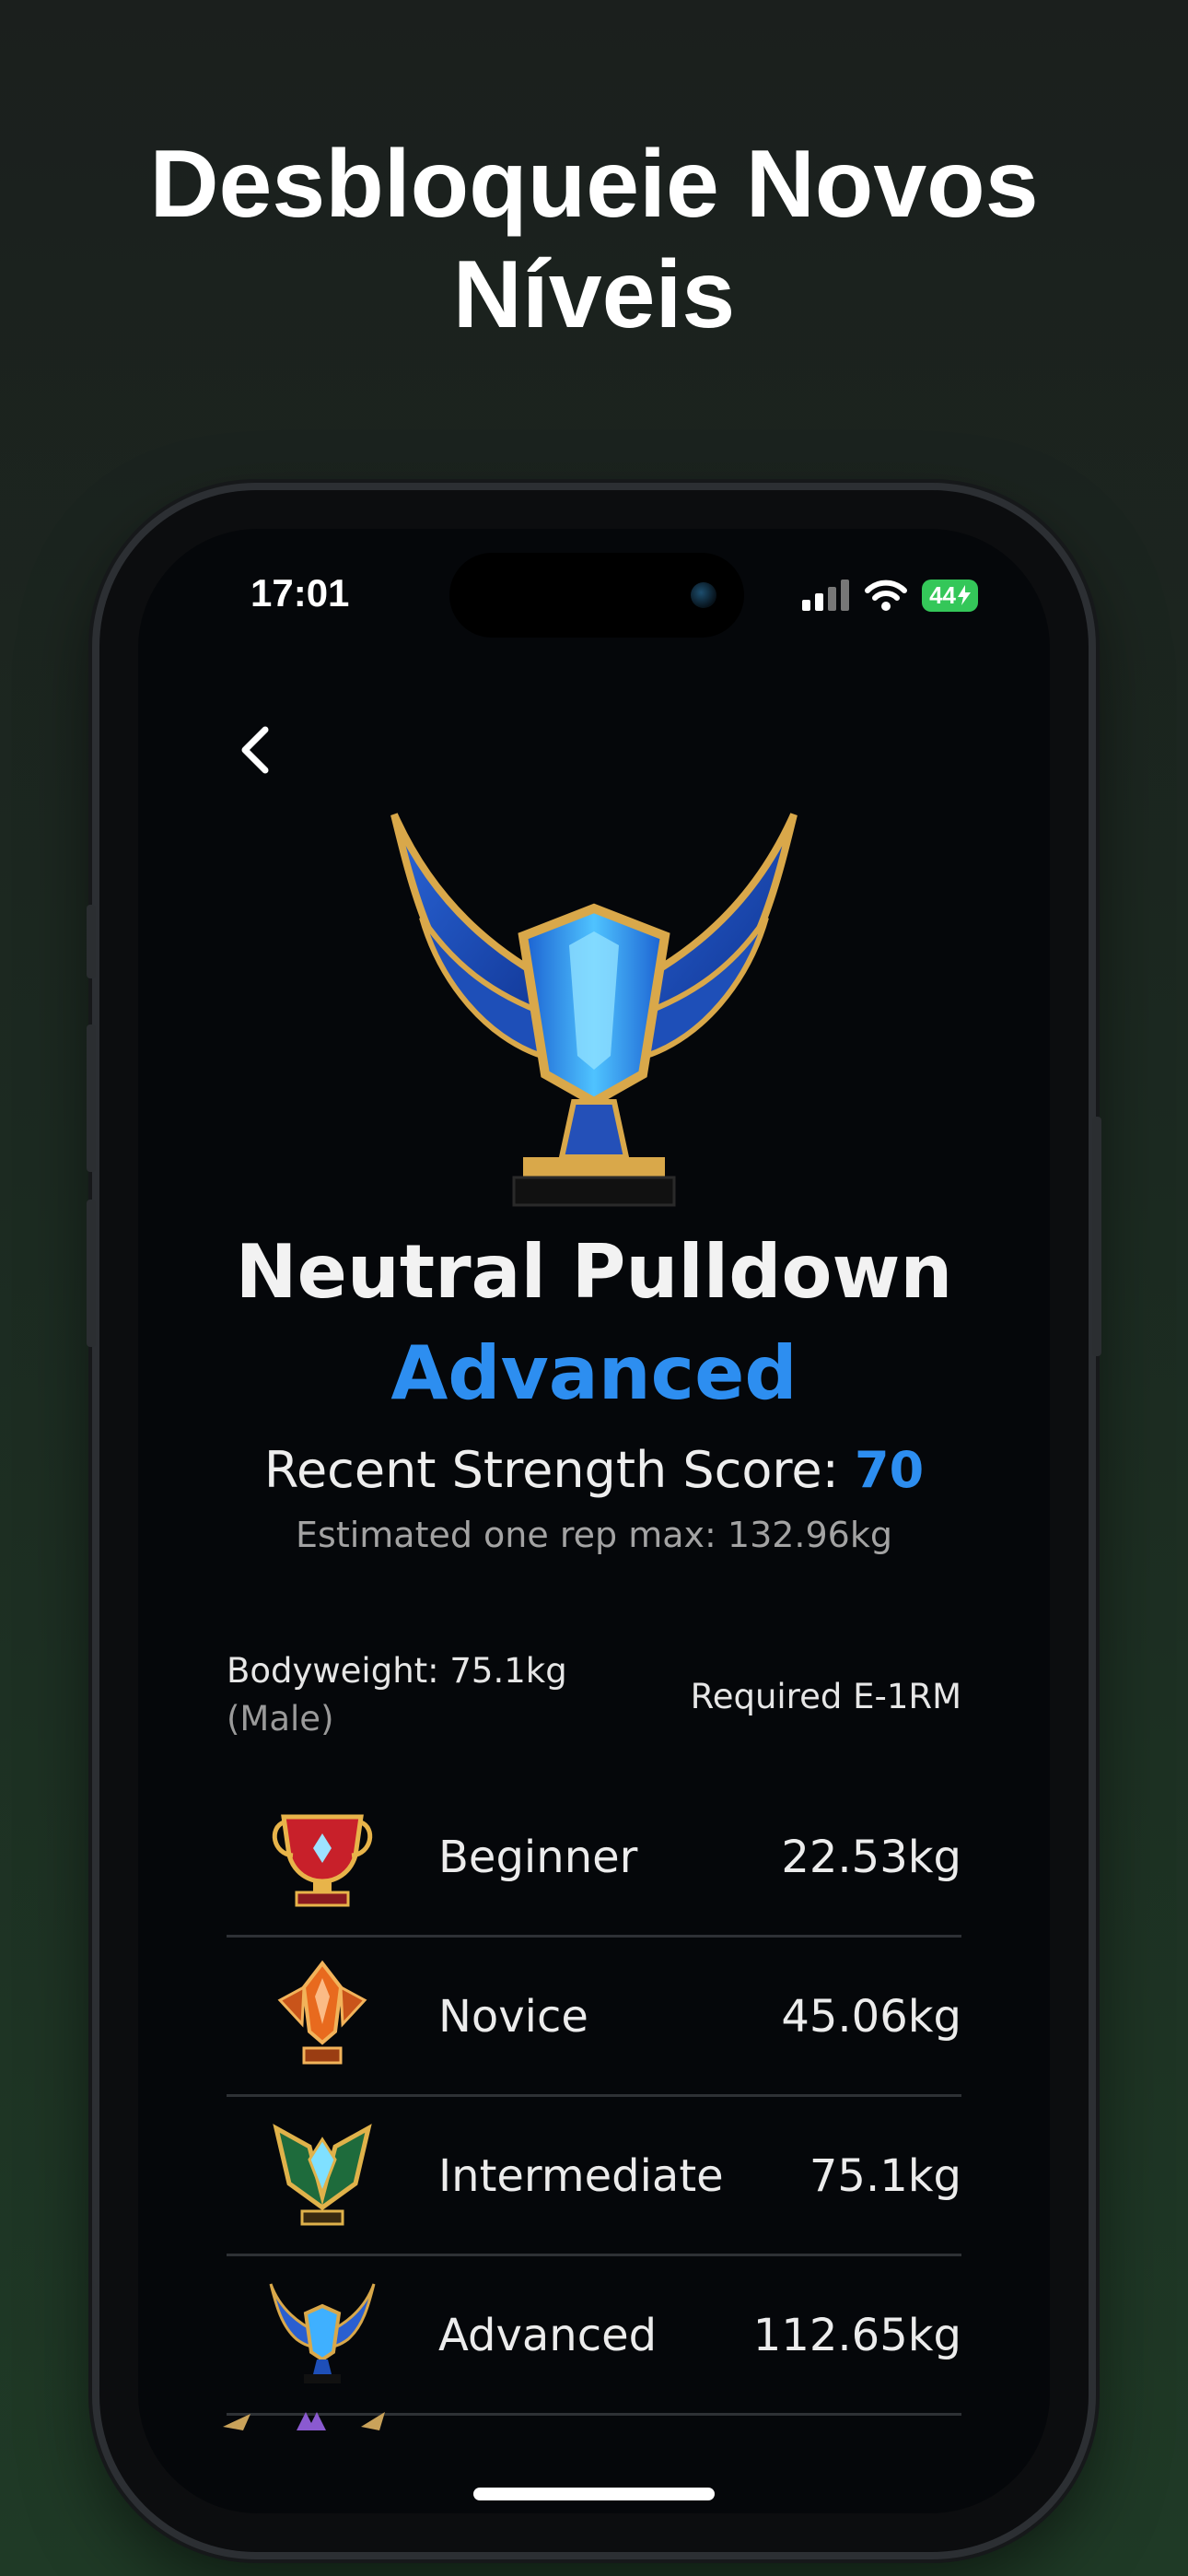 This screenshot has height=2576, width=1188. Describe the element at coordinates (594, 184) in the screenshot. I see `promo-headline-line1: Desbloqueie Novos` at that location.